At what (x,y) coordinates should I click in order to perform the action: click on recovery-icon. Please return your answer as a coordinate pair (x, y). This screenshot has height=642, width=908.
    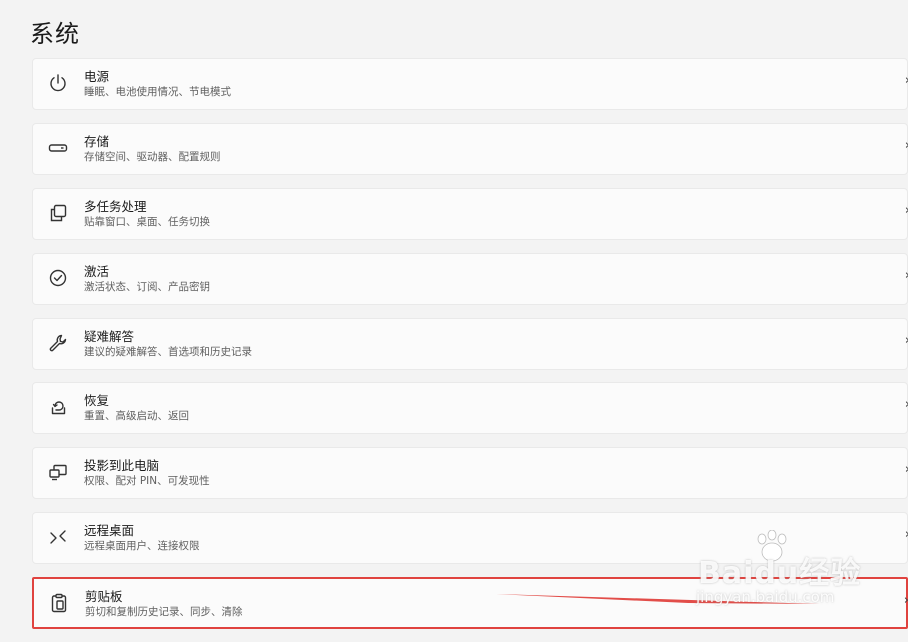
    Looking at the image, I should click on (58, 407).